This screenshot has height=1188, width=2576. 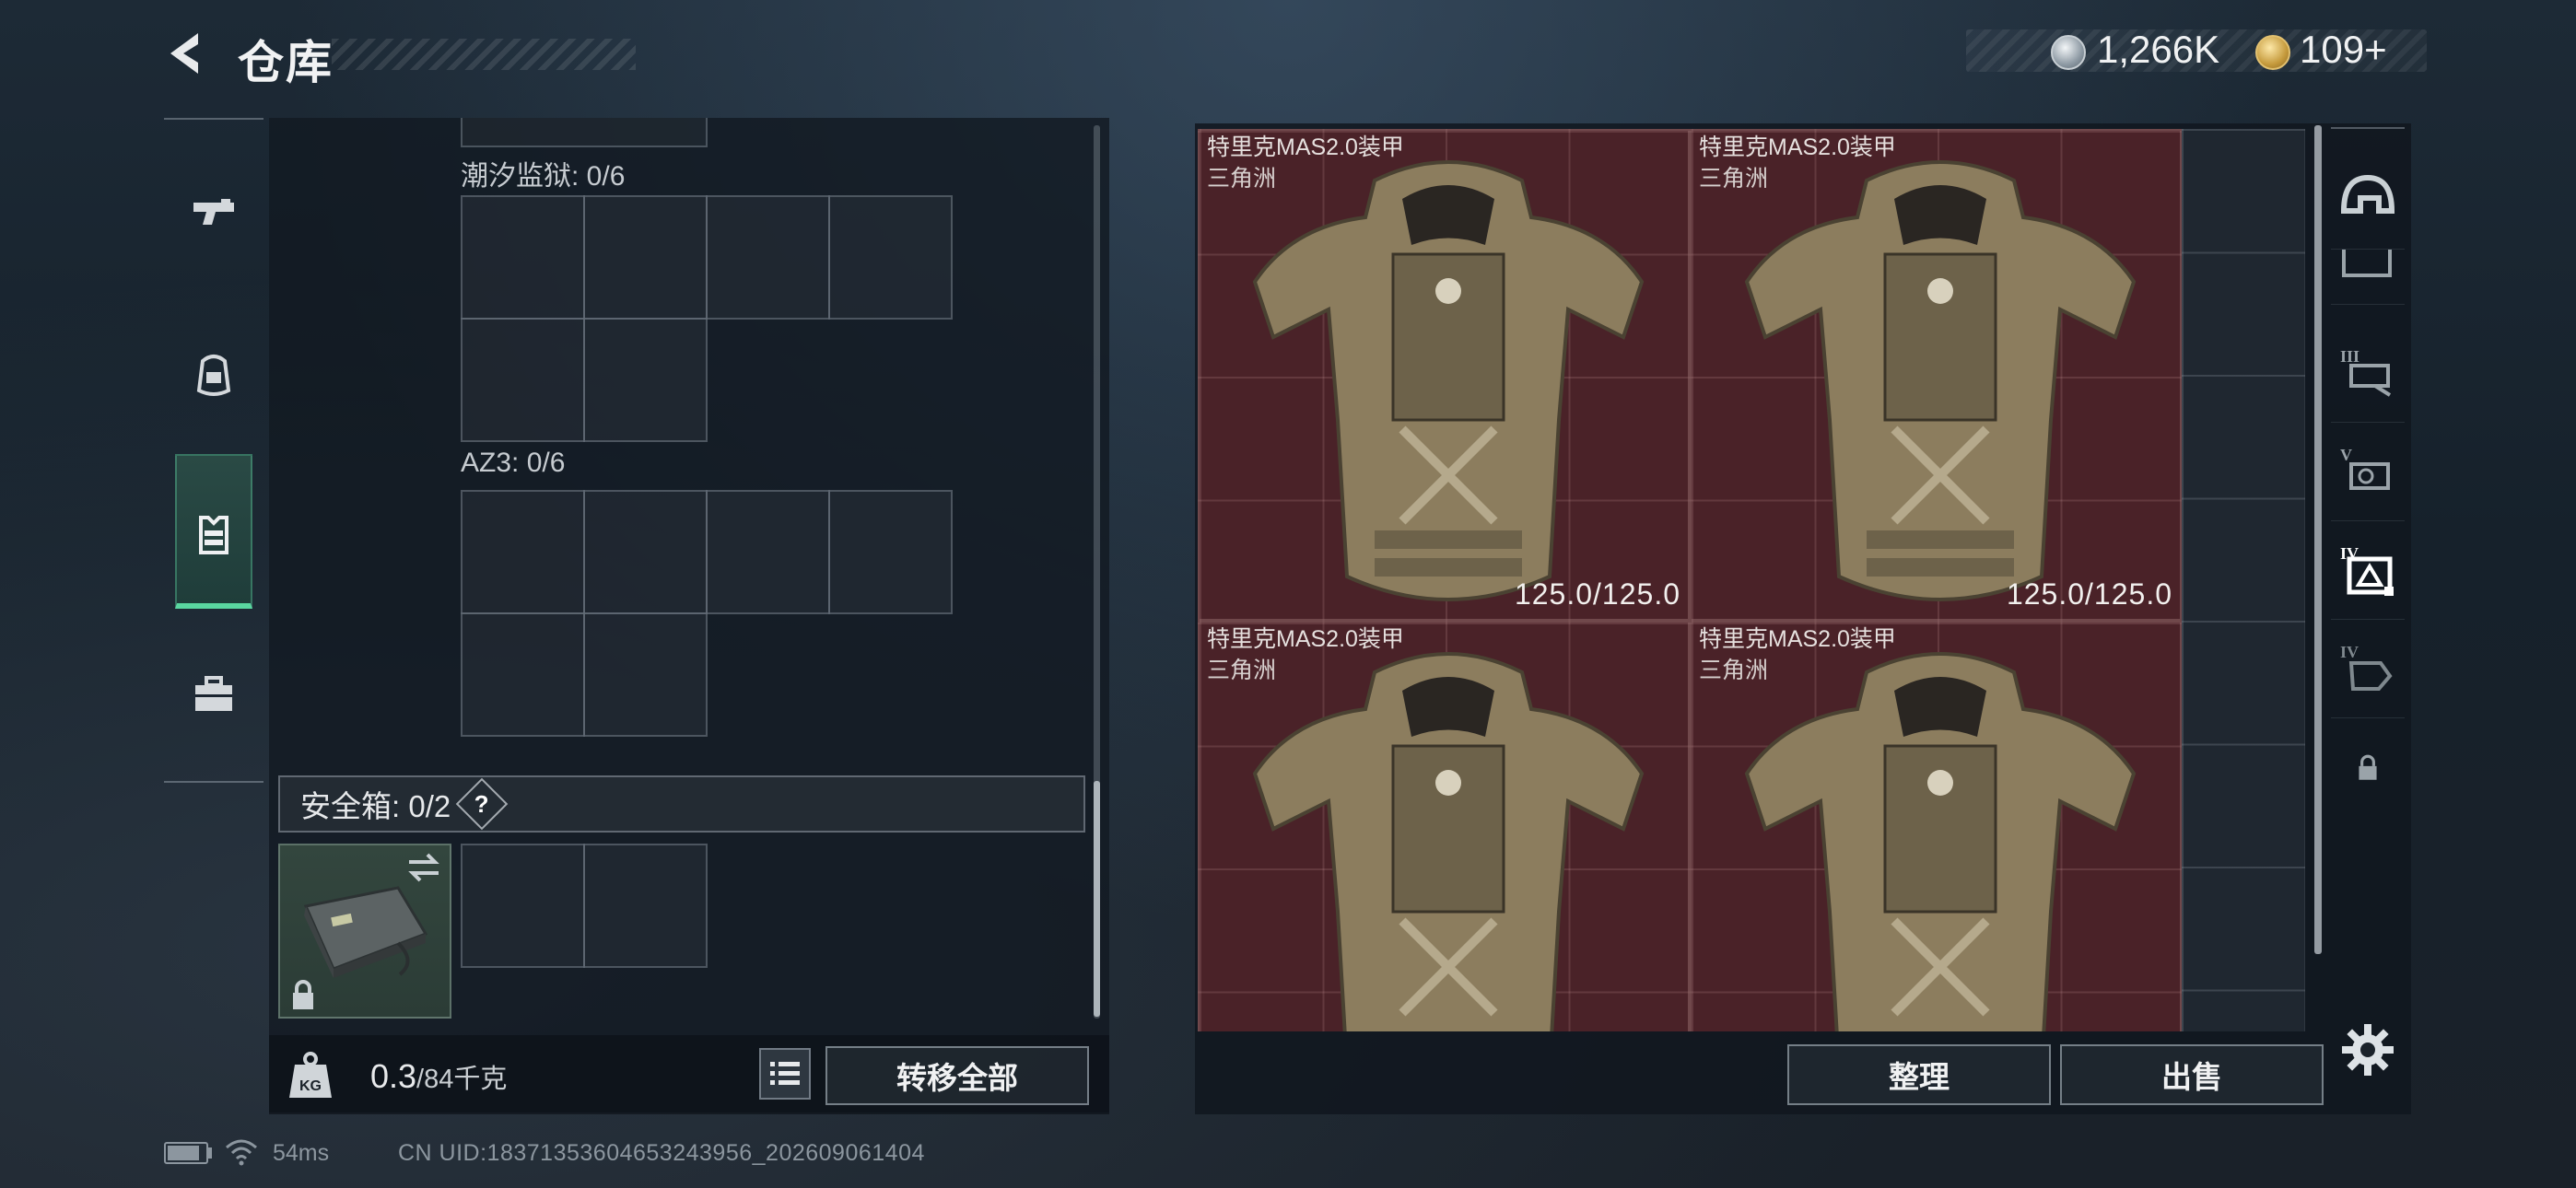 What do you see at coordinates (584, 132) in the screenshot?
I see `grid-stub` at bounding box center [584, 132].